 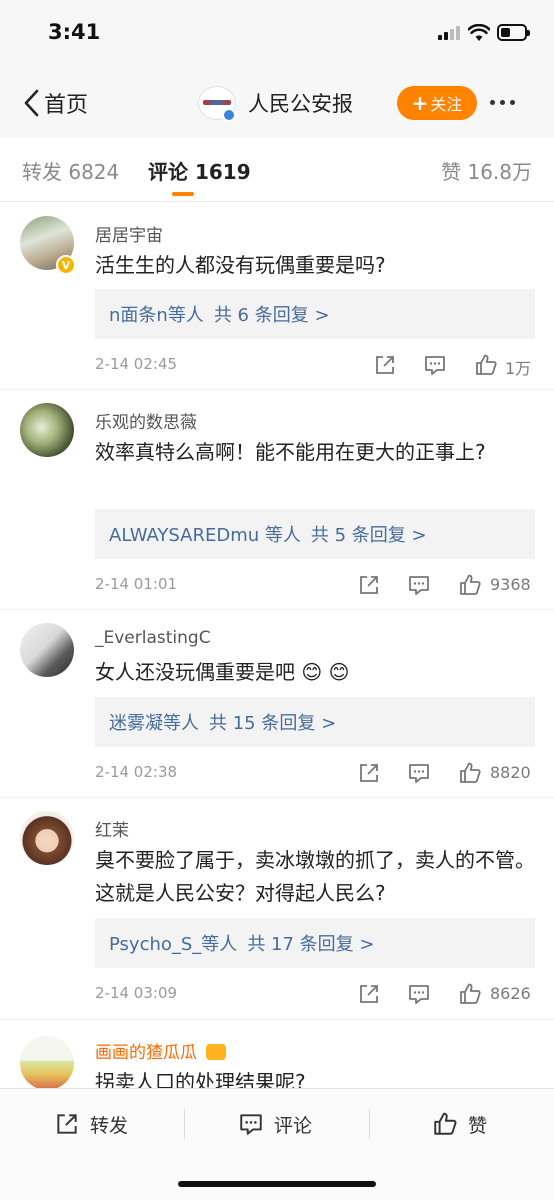 I want to click on back-button: 首页, so click(x=55, y=103).